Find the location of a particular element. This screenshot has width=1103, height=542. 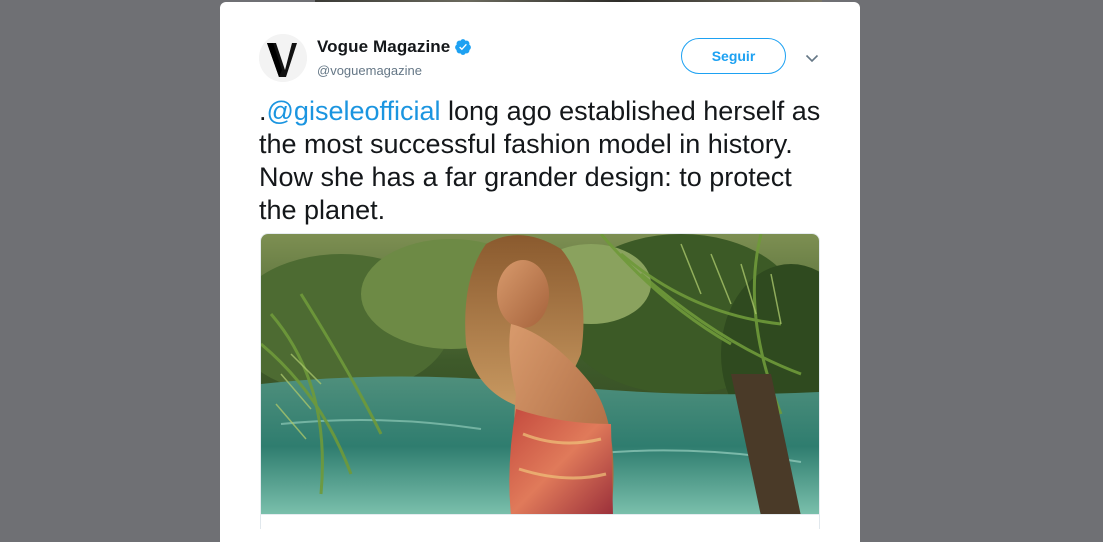

author-row: Vogue Magazine is located at coordinates (394, 47).